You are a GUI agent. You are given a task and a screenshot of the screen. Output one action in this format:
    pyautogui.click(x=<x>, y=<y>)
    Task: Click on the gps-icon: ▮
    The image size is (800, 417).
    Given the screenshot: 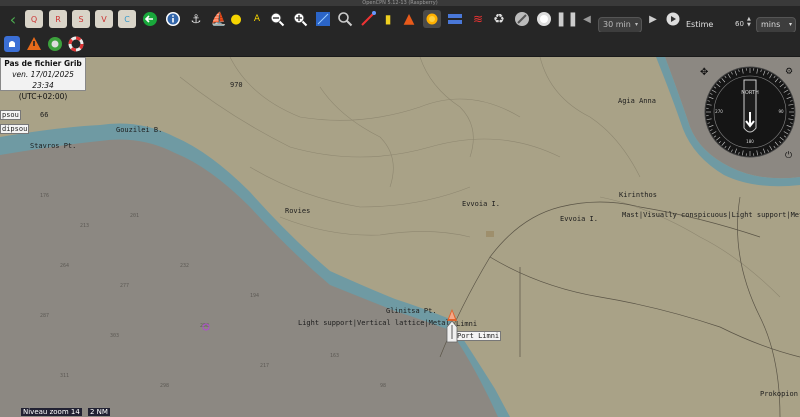 What is the action you would take?
    pyautogui.click(x=388, y=19)
    